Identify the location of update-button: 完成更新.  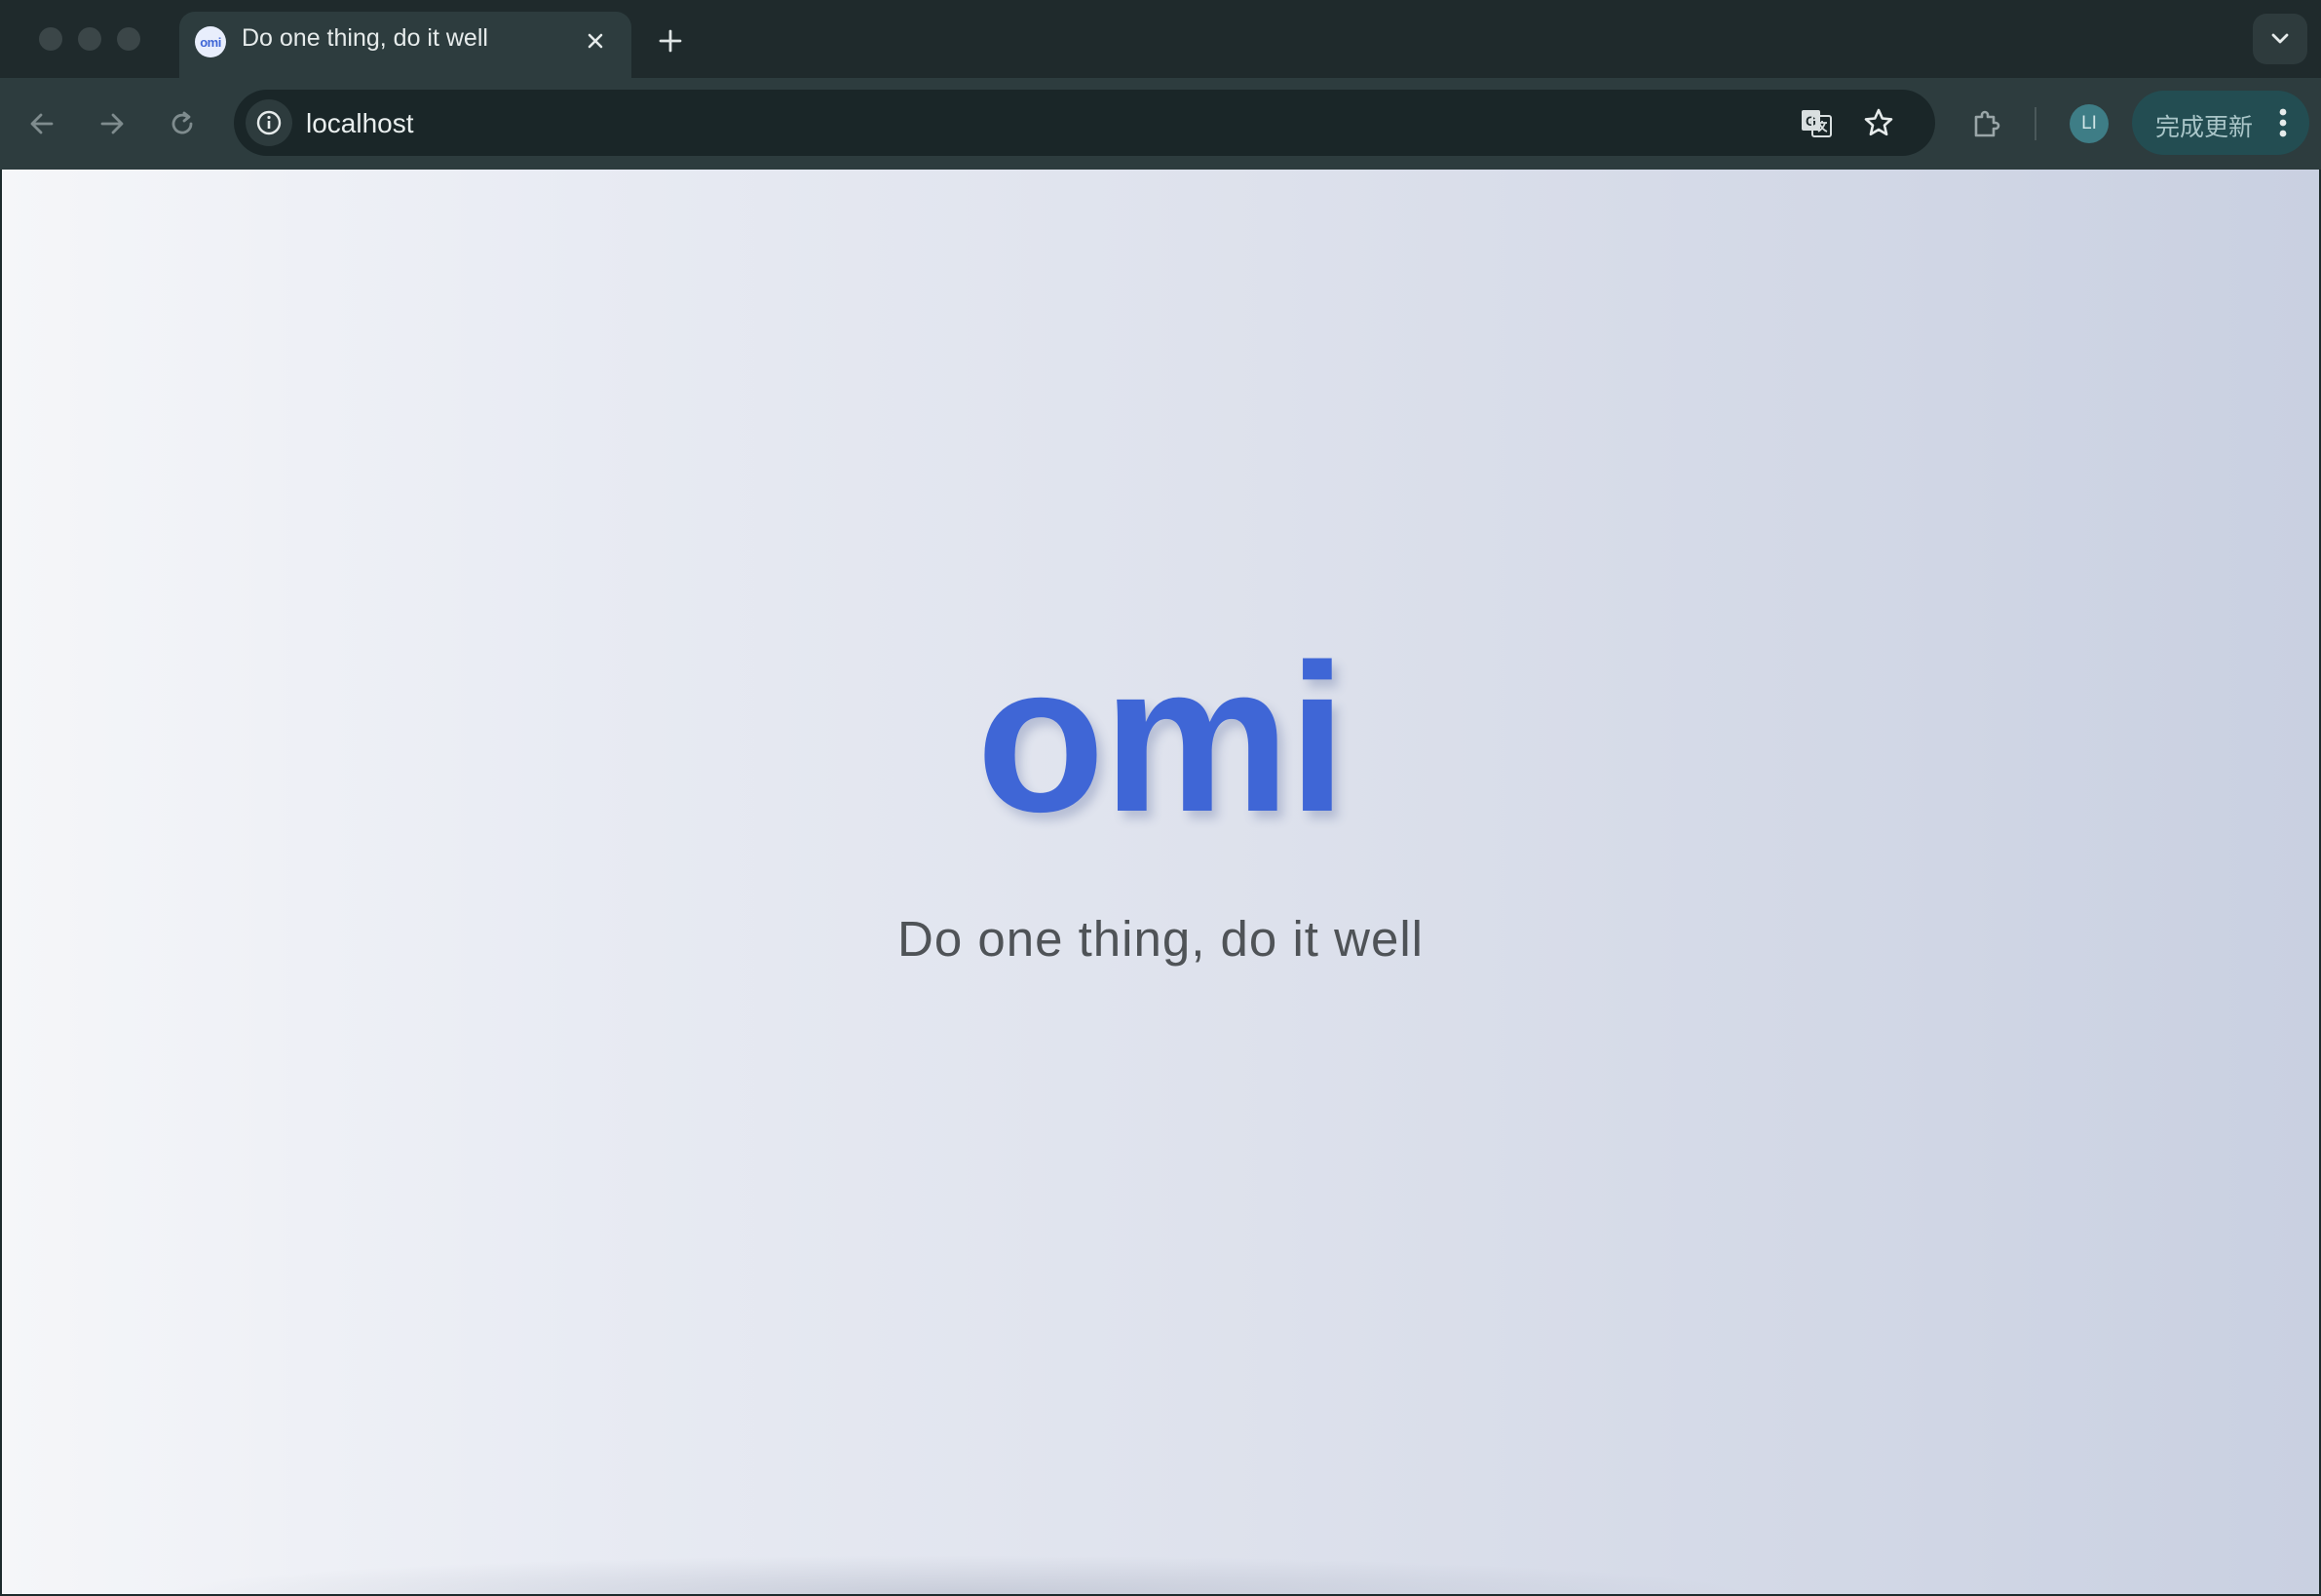
(2221, 123).